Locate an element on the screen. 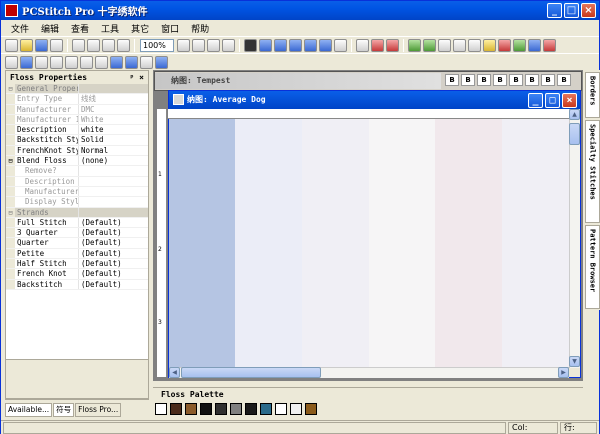  symbol-view-icon is located at coordinates (280, 45).